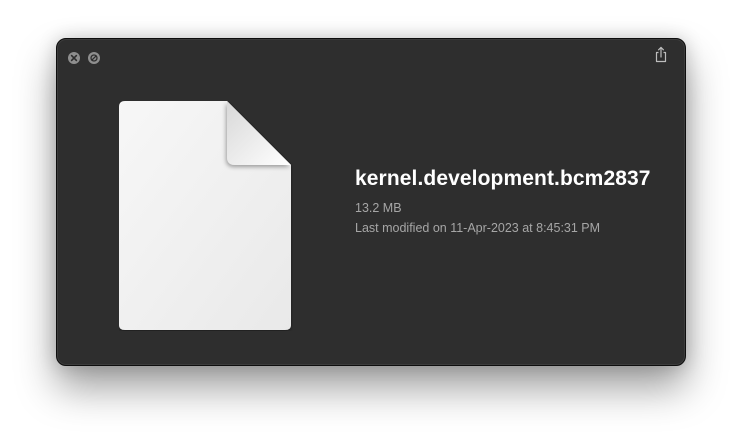 Image resolution: width=742 pixels, height=440 pixels. Describe the element at coordinates (206, 216) in the screenshot. I see `generic-document-icon` at that location.